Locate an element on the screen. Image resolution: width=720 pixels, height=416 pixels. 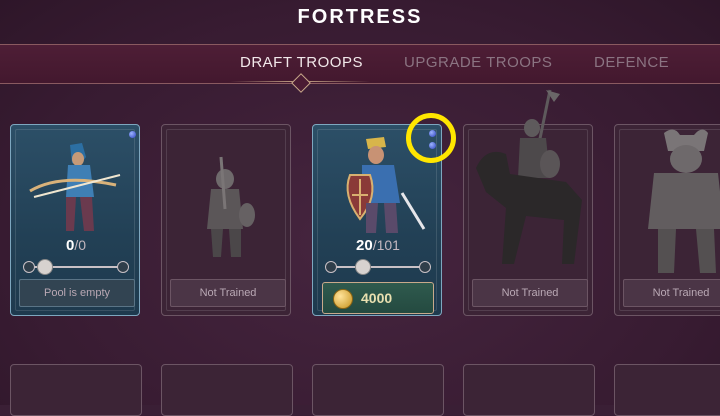
troop-card-archer: 0/0 Pool is empty is located at coordinates (75, 220).